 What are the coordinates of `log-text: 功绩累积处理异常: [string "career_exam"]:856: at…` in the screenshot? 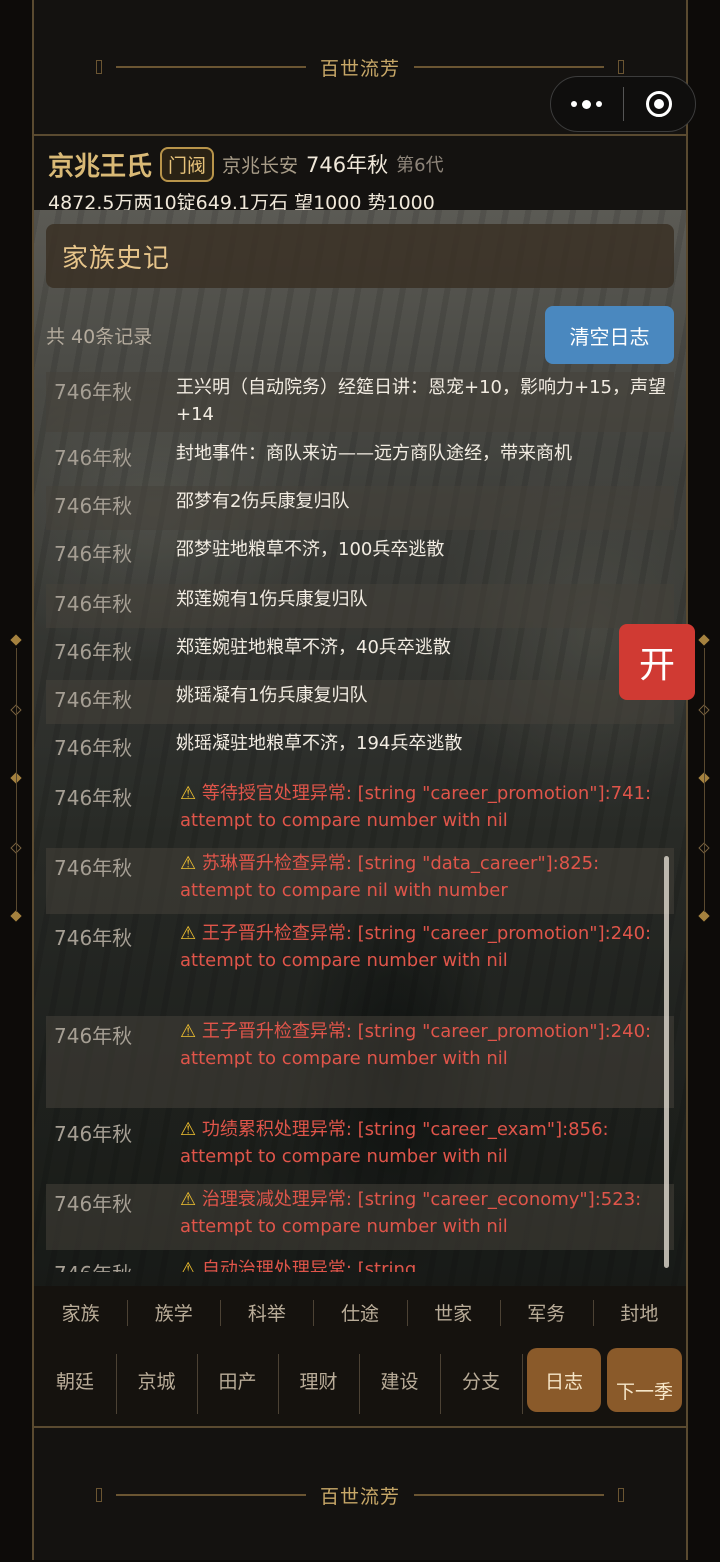 It's located at (394, 1143).